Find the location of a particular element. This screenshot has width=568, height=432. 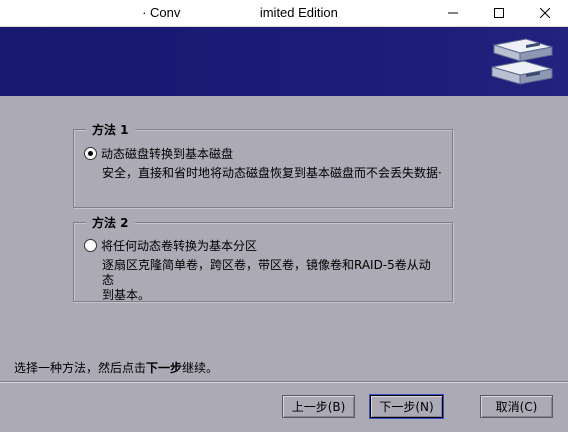

close-button is located at coordinates (545, 13).